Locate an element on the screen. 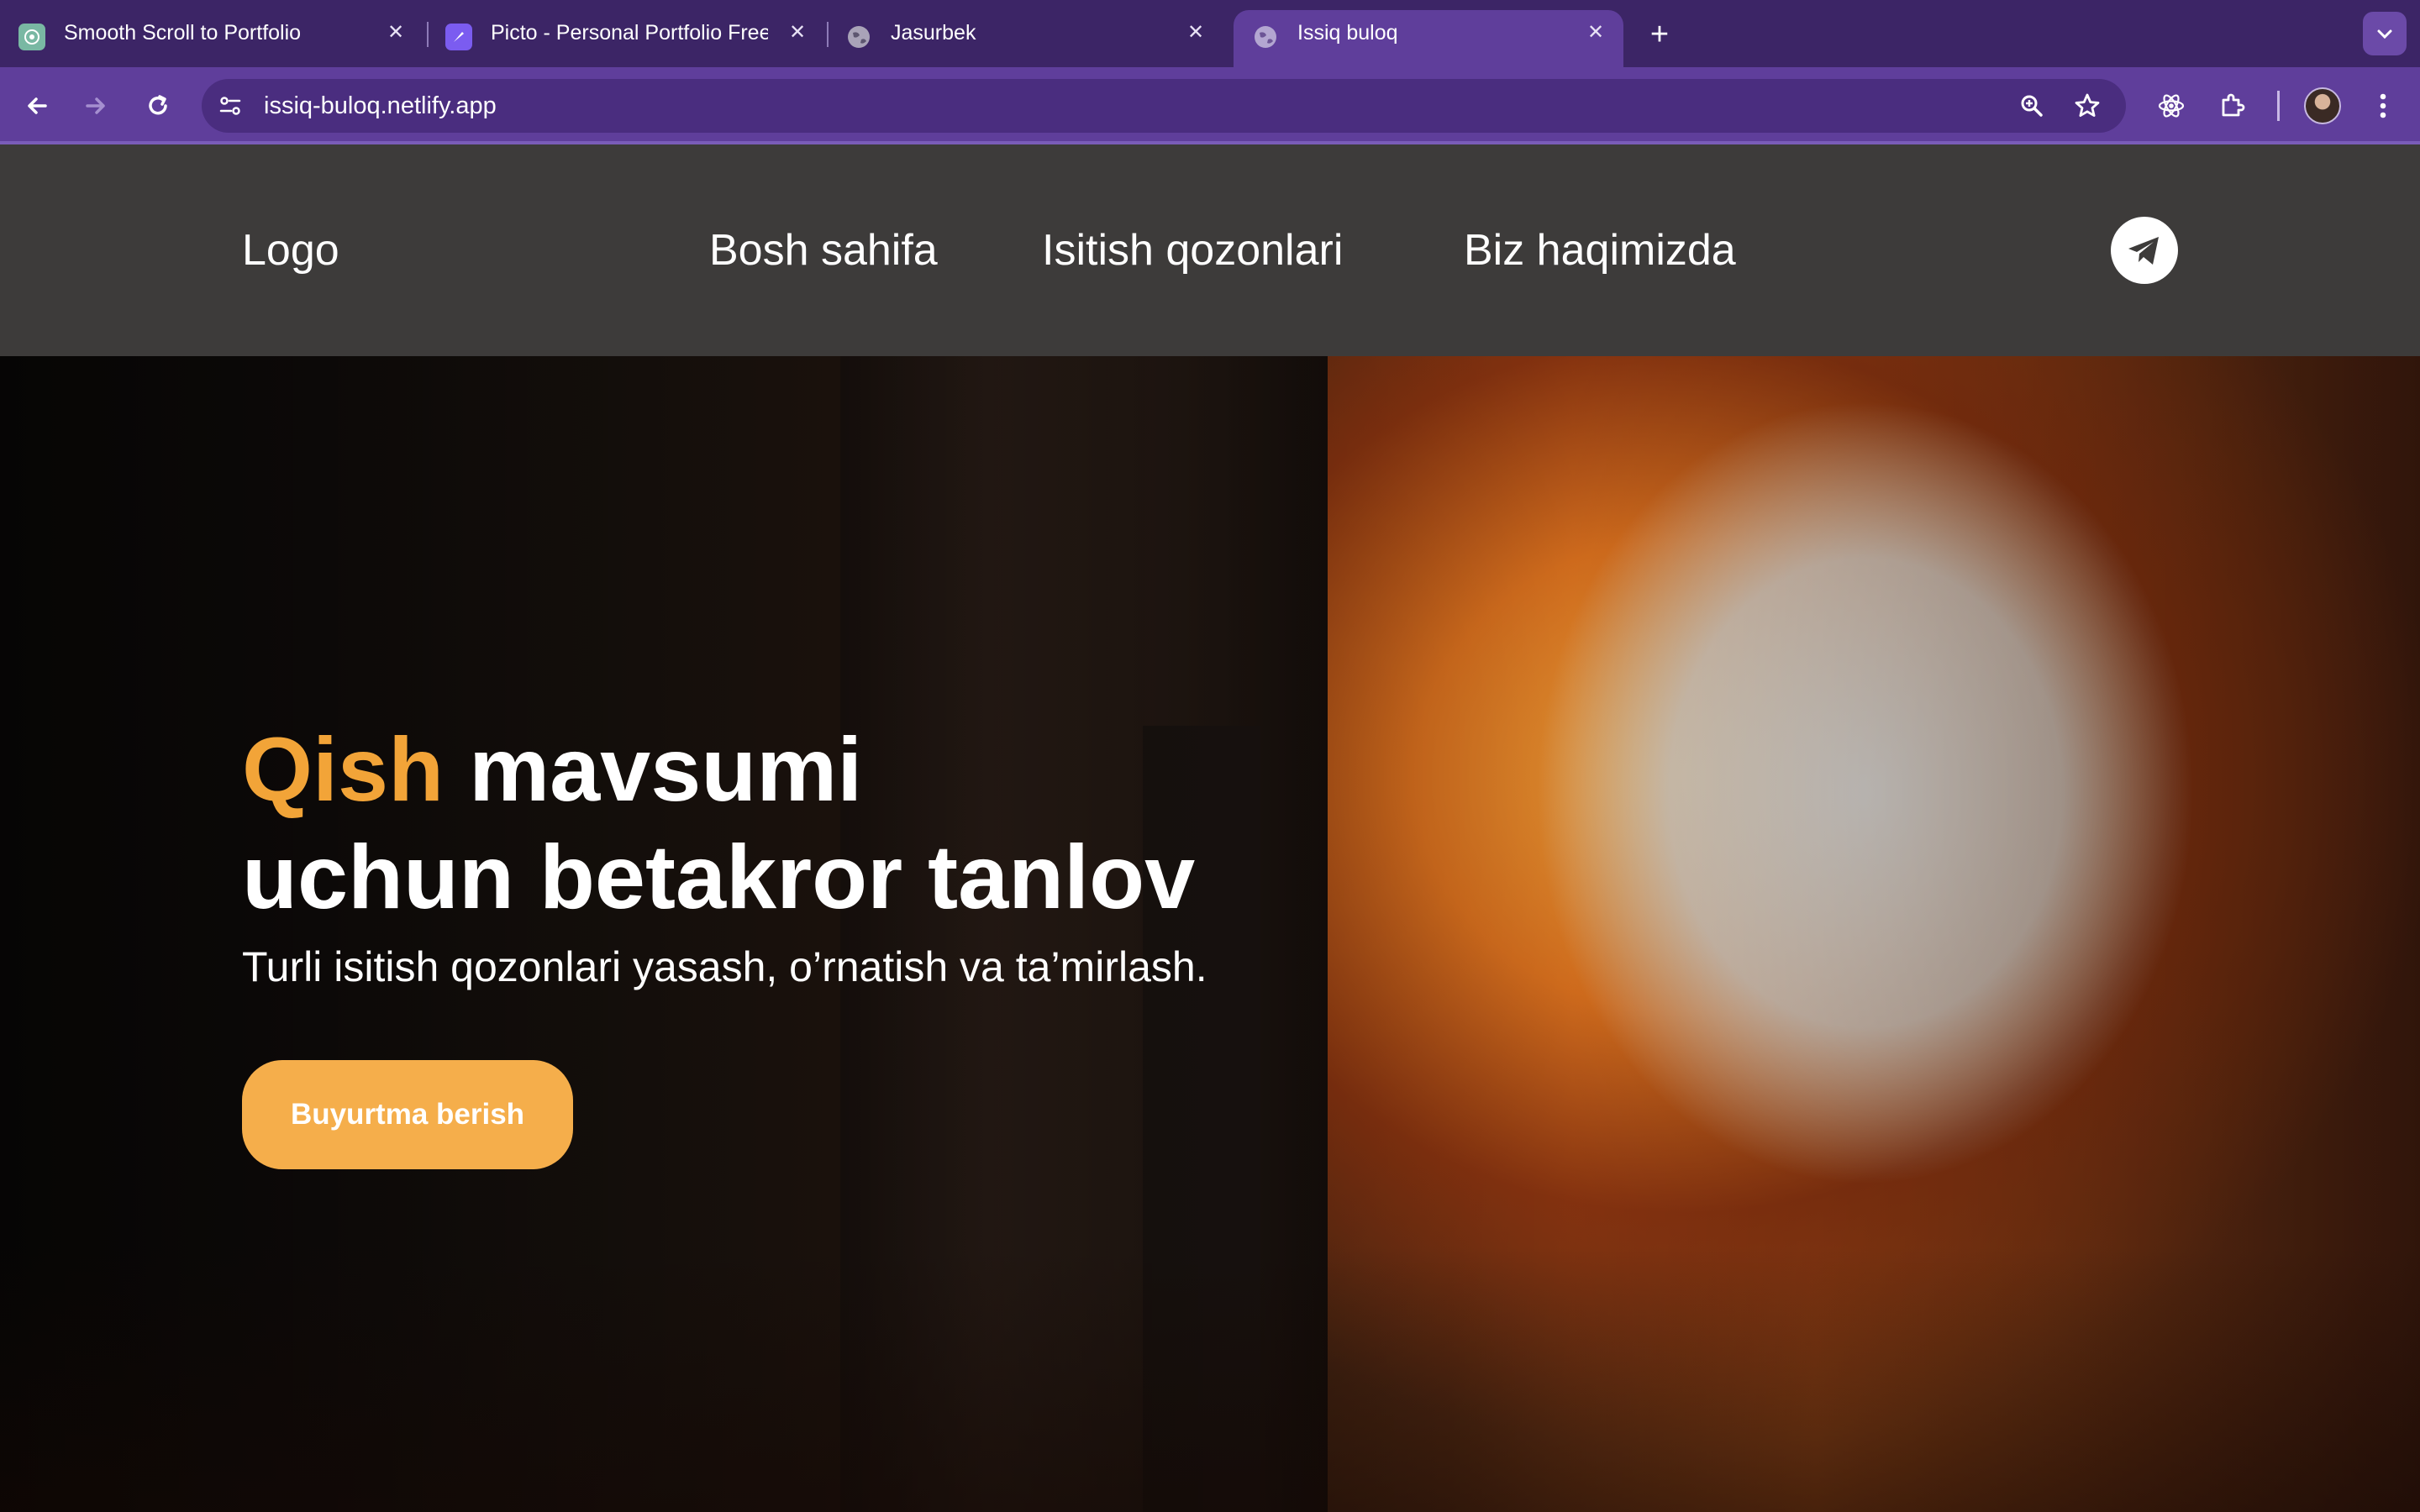 This screenshot has height=1512, width=2420. reload-icon is located at coordinates (158, 105).